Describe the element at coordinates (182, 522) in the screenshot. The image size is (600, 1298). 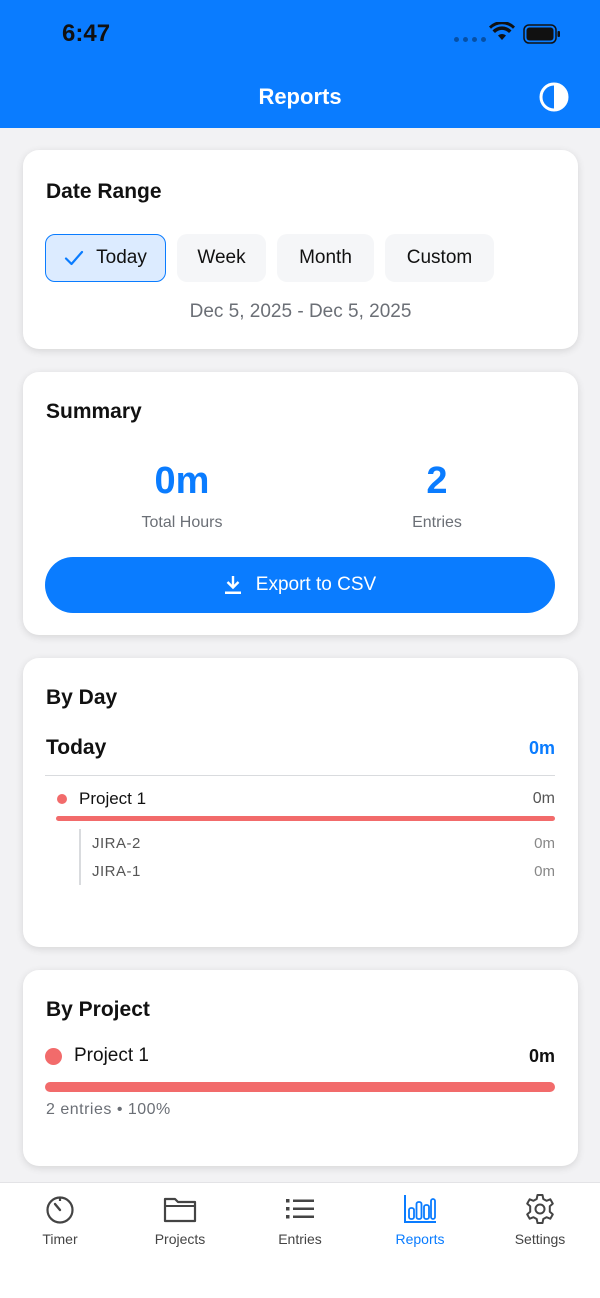
I see `total-hours-label: Total Hours` at that location.